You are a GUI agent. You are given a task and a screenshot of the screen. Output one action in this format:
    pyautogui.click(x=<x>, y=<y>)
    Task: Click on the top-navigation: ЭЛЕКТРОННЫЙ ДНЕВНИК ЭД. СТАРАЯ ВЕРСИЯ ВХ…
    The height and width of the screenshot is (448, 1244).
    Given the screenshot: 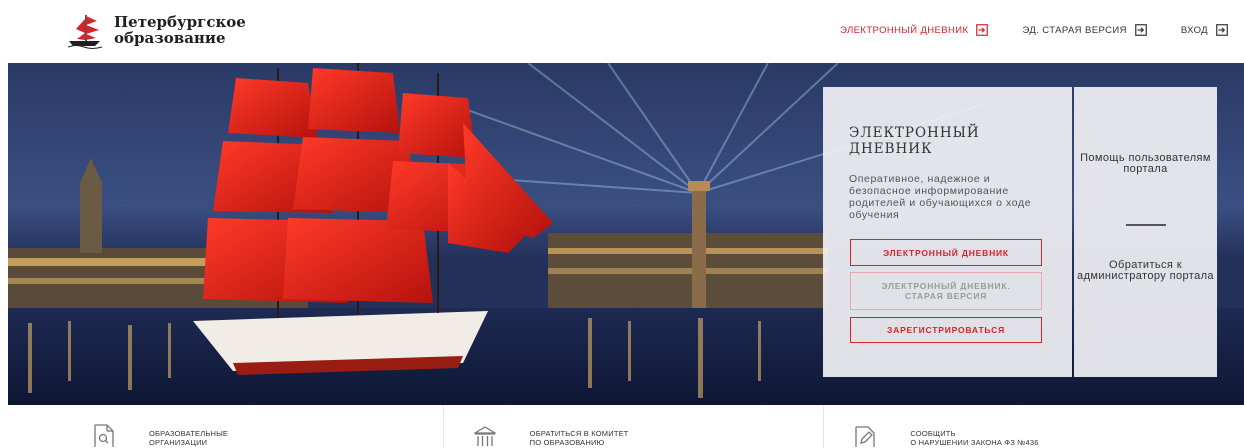 What is the action you would take?
    pyautogui.click(x=1017, y=30)
    